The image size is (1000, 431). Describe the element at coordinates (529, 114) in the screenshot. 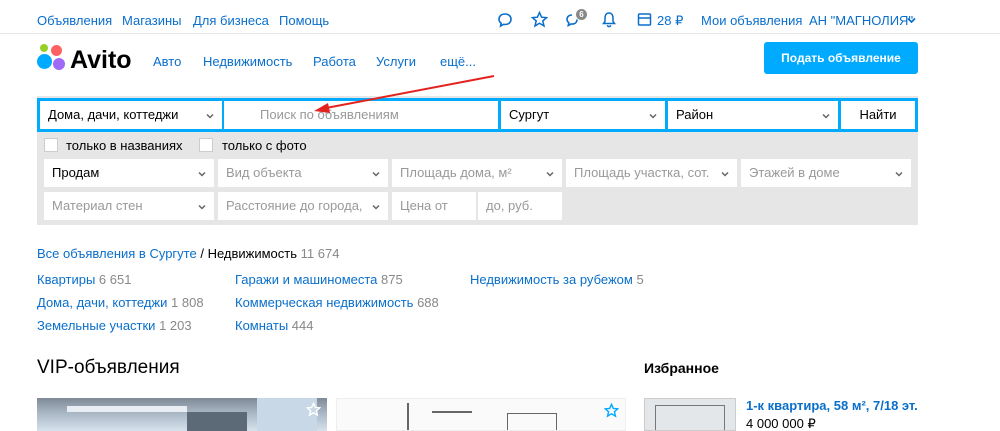

I see `city-select-value: Сургут` at that location.